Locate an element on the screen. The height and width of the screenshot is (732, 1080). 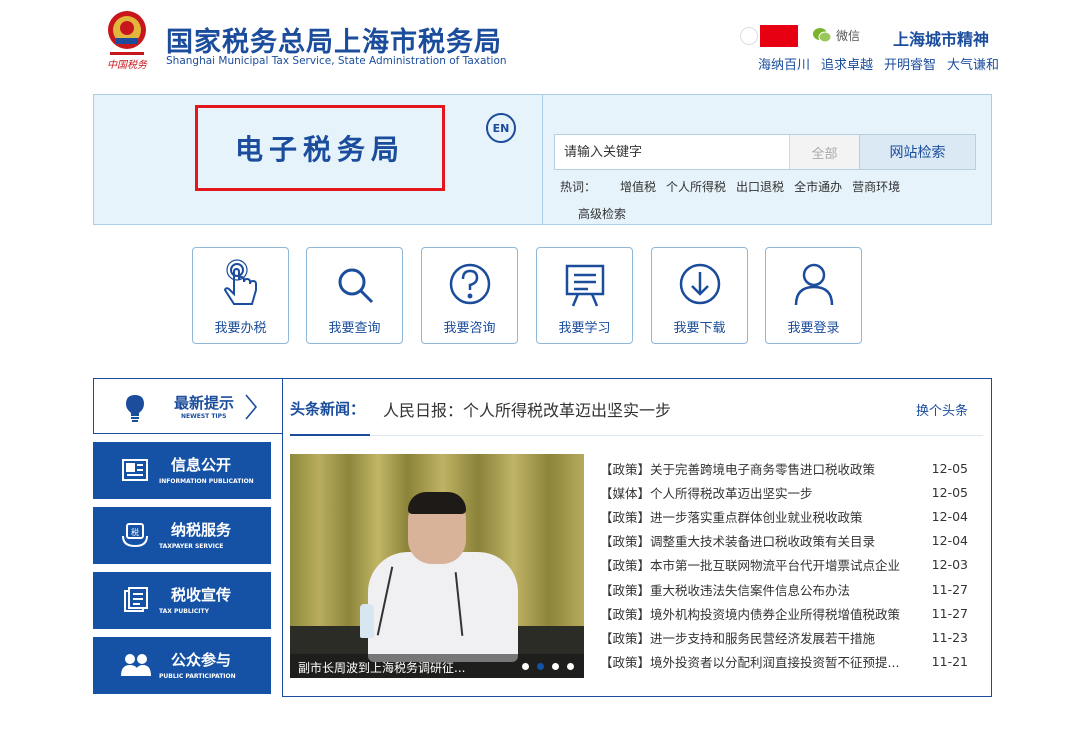
user-icon is located at coordinates (814, 284).